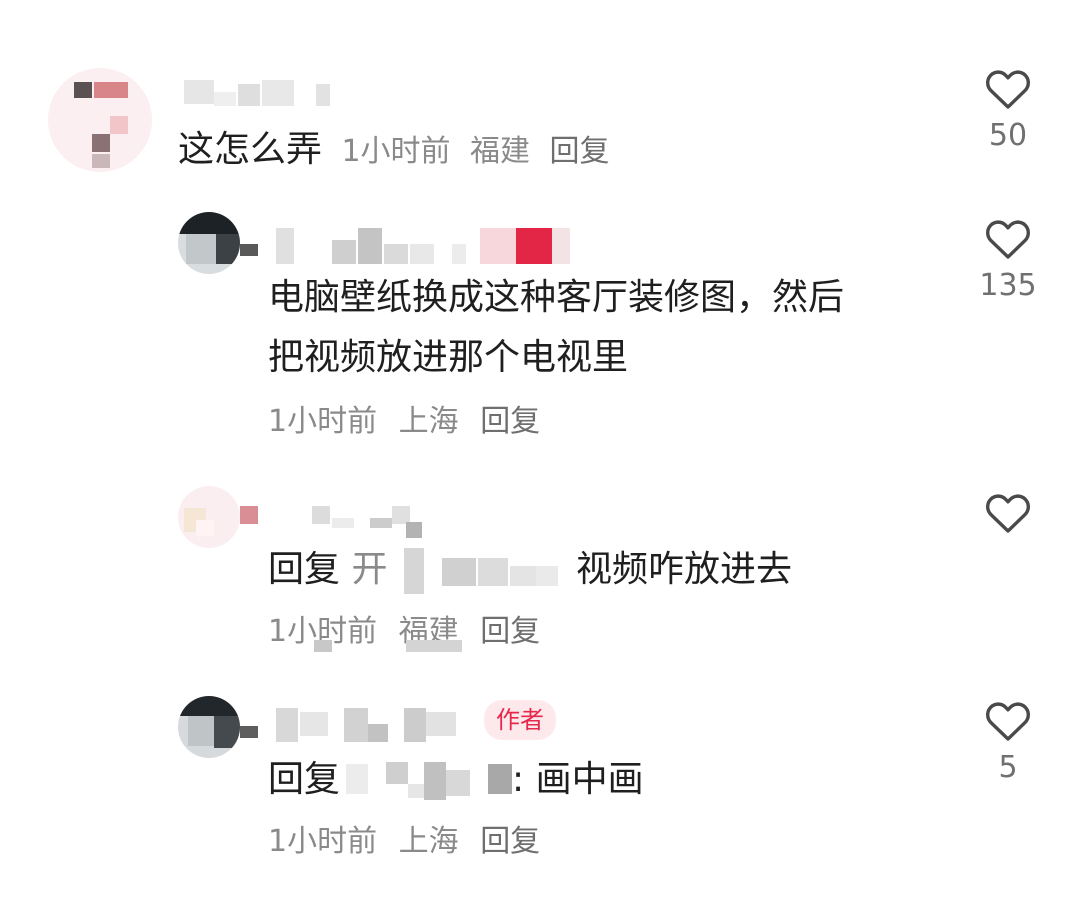 Image resolution: width=1080 pixels, height=901 pixels. Describe the element at coordinates (448, 357) in the screenshot. I see `comment-text-line-2: 把视频放进那个电视里` at that location.